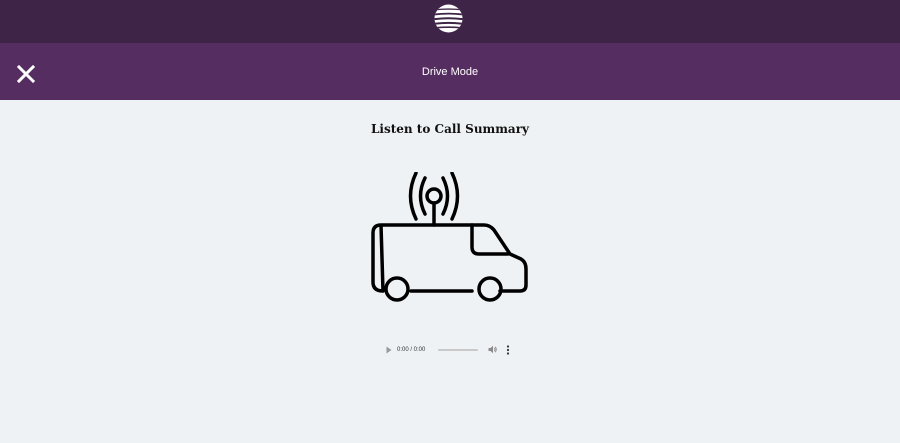 Image resolution: width=900 pixels, height=443 pixels. I want to click on header-bar: Drive Mode, so click(450, 71).